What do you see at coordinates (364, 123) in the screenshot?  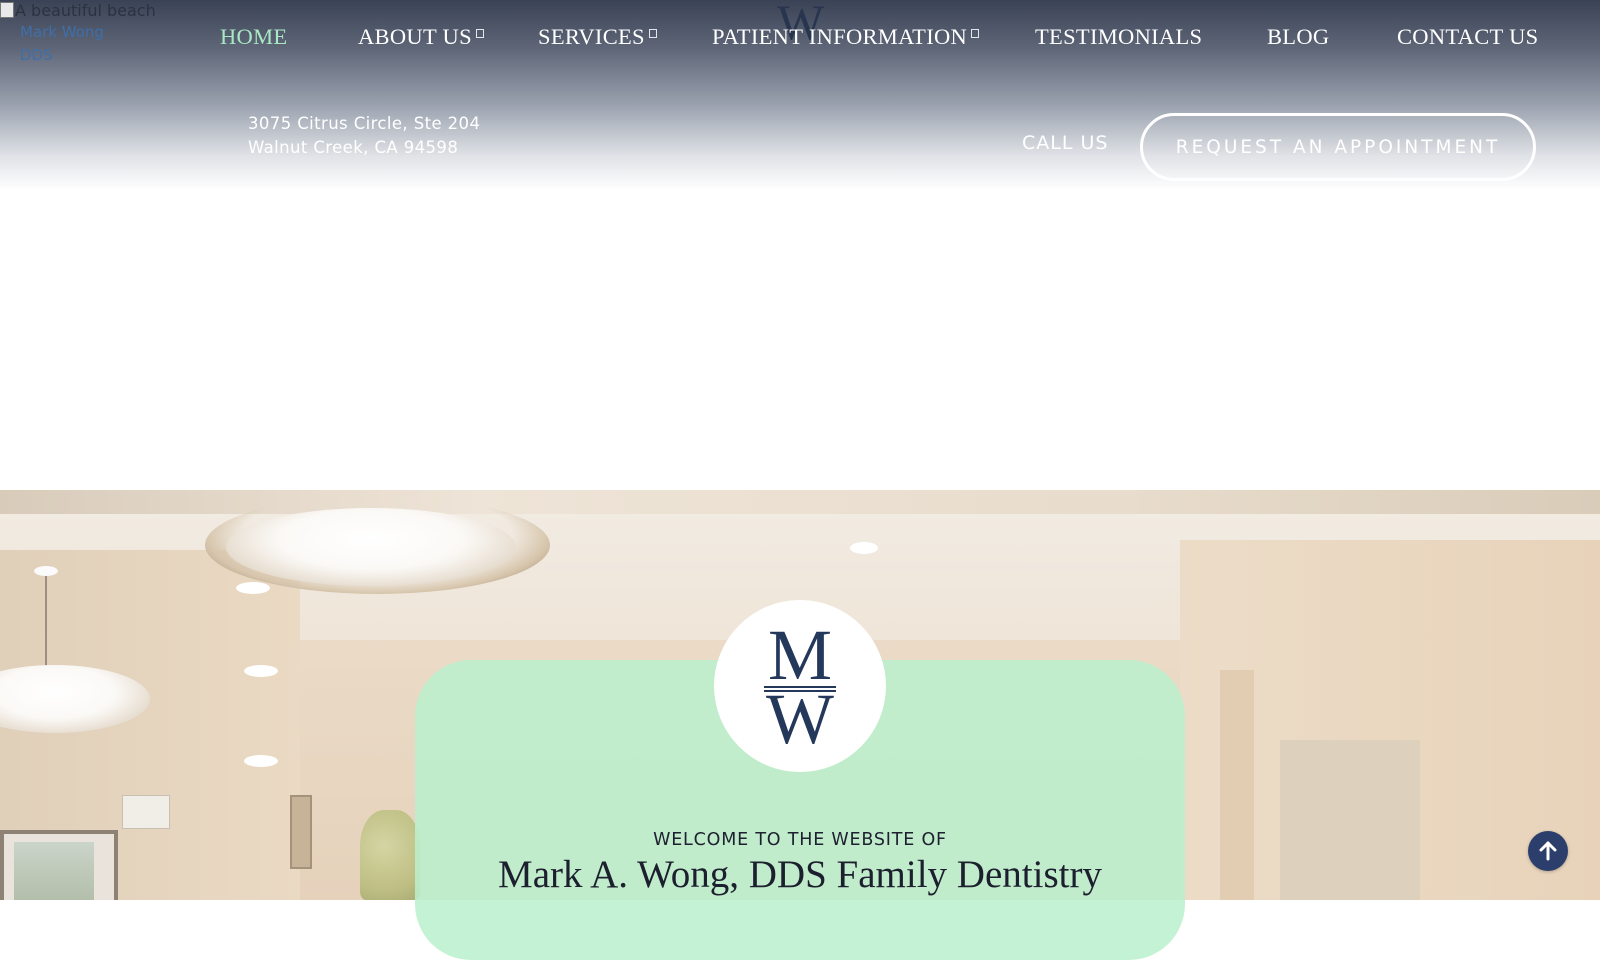 I see `address-line-1: 3075 Citrus Circle, Ste 204` at bounding box center [364, 123].